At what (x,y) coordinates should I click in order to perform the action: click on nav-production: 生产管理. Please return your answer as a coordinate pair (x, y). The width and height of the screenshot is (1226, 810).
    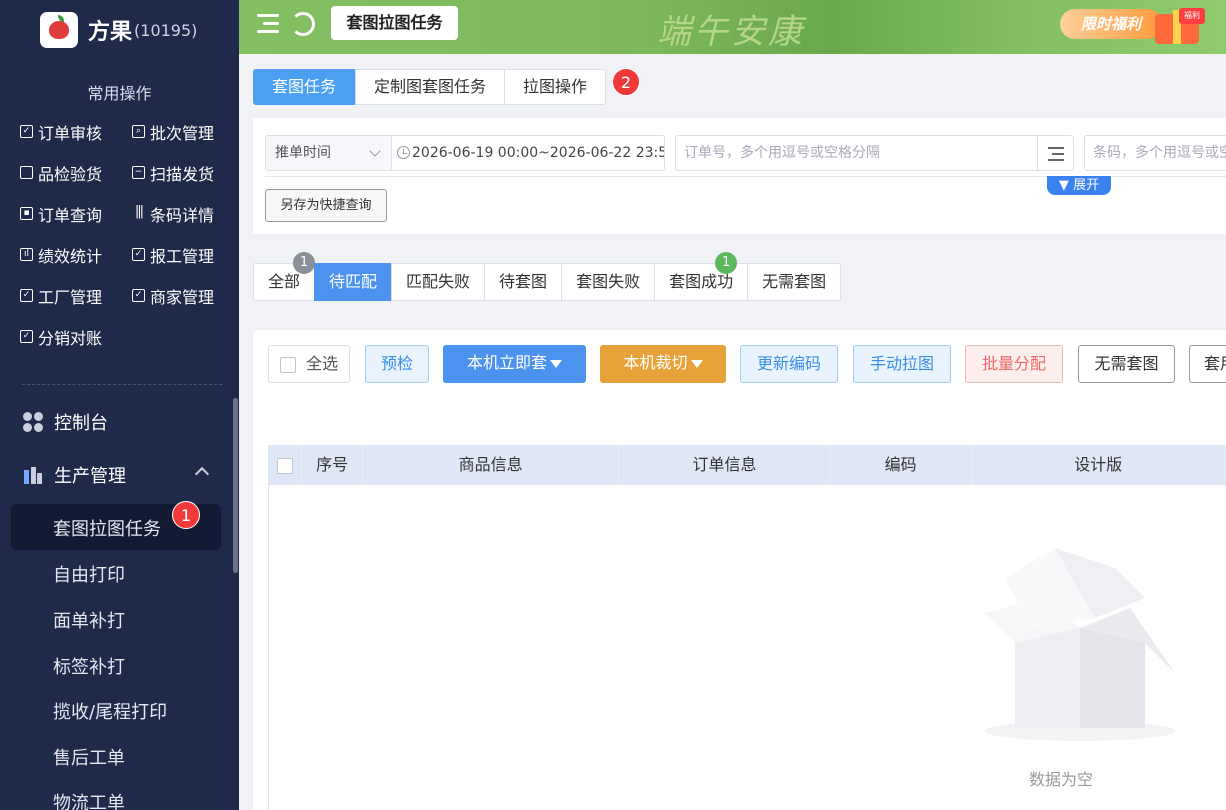
    Looking at the image, I should click on (119, 475).